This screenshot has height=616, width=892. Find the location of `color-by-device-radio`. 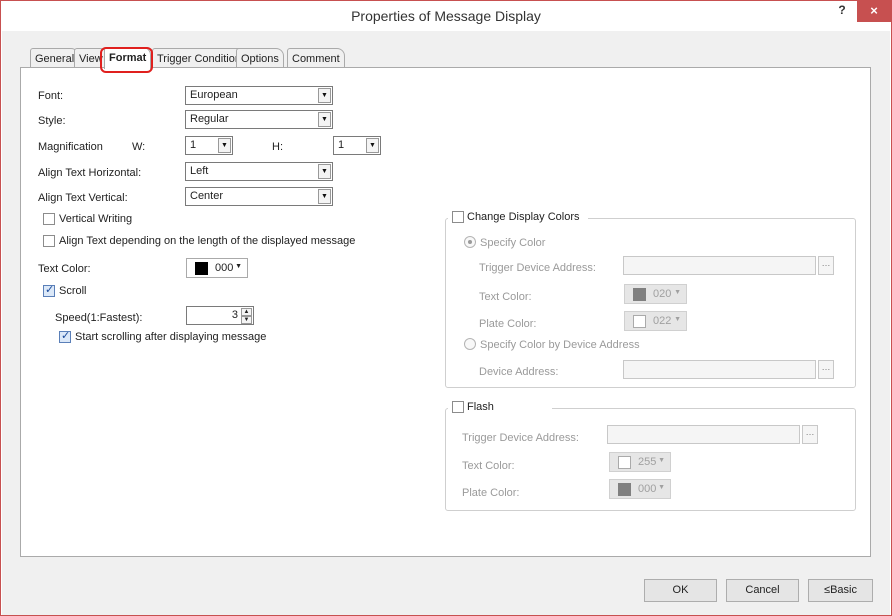

color-by-device-radio is located at coordinates (470, 344).